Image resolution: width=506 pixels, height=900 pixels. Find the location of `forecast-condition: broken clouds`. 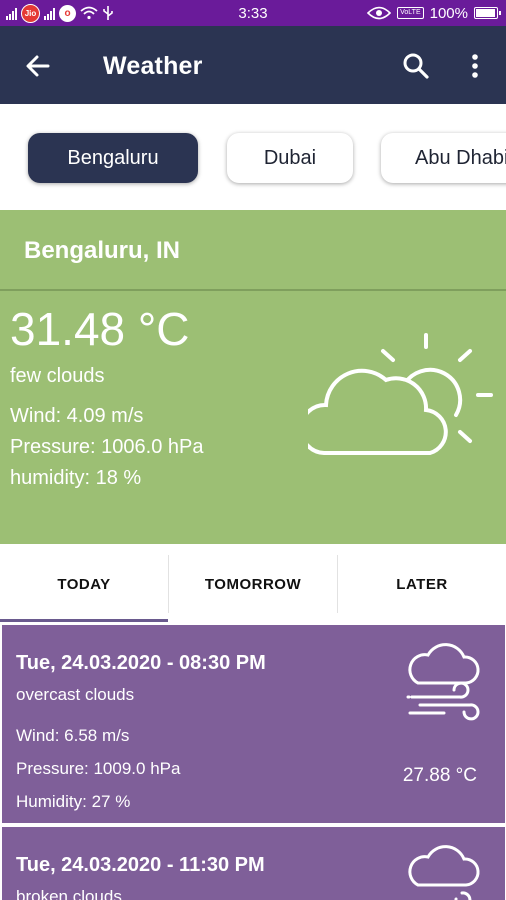

forecast-condition: broken clouds is located at coordinates (69, 893).